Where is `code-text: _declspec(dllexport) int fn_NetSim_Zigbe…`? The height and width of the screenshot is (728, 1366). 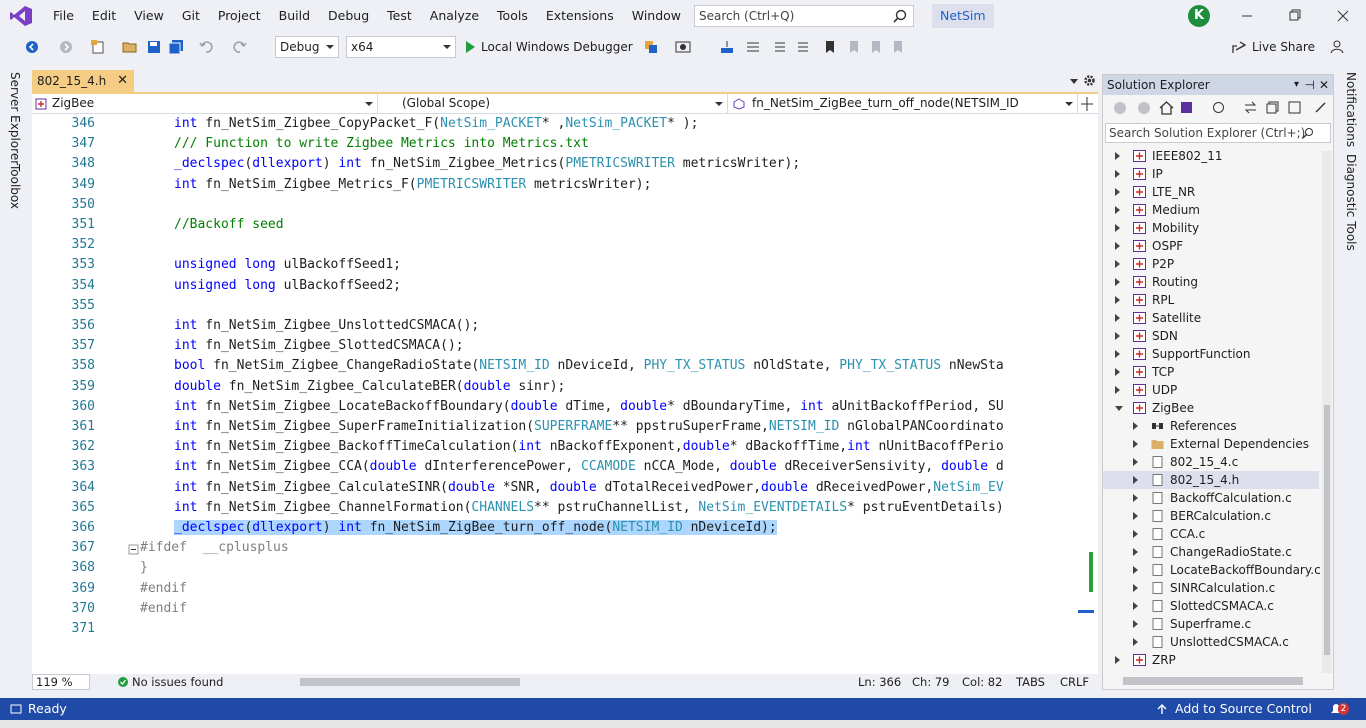
code-text: _declspec(dllexport) int fn_NetSim_Zigbe… is located at coordinates (487, 164).